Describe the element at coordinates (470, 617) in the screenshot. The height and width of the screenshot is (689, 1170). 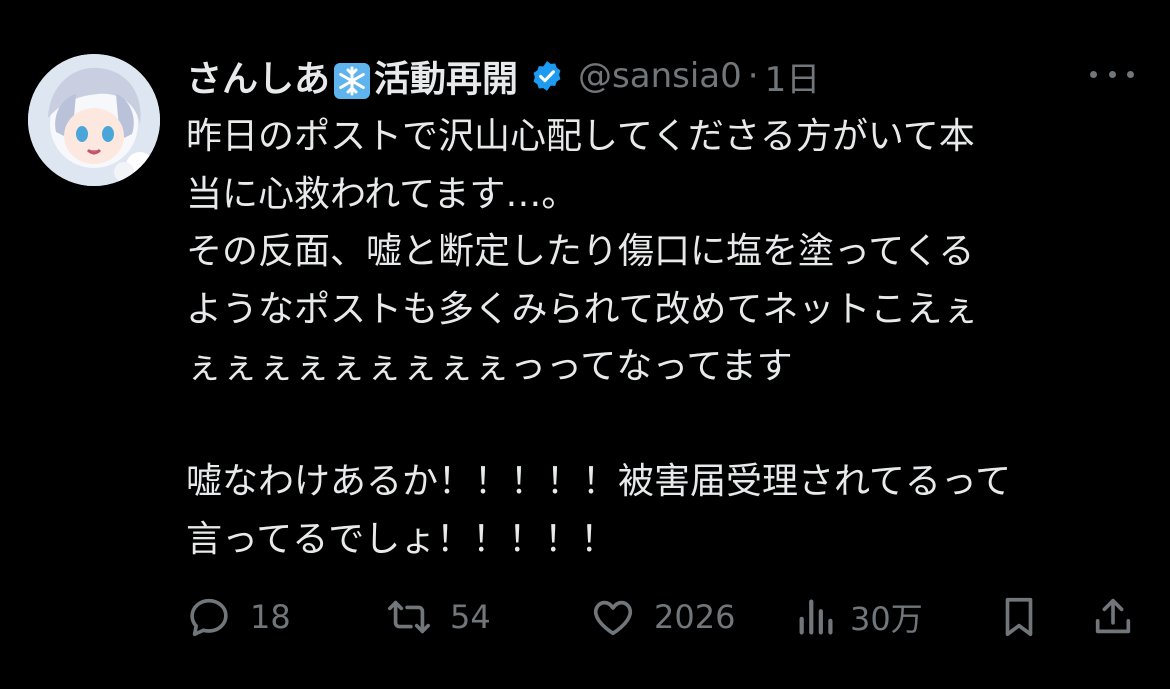
I see `retweet-count: 54` at that location.